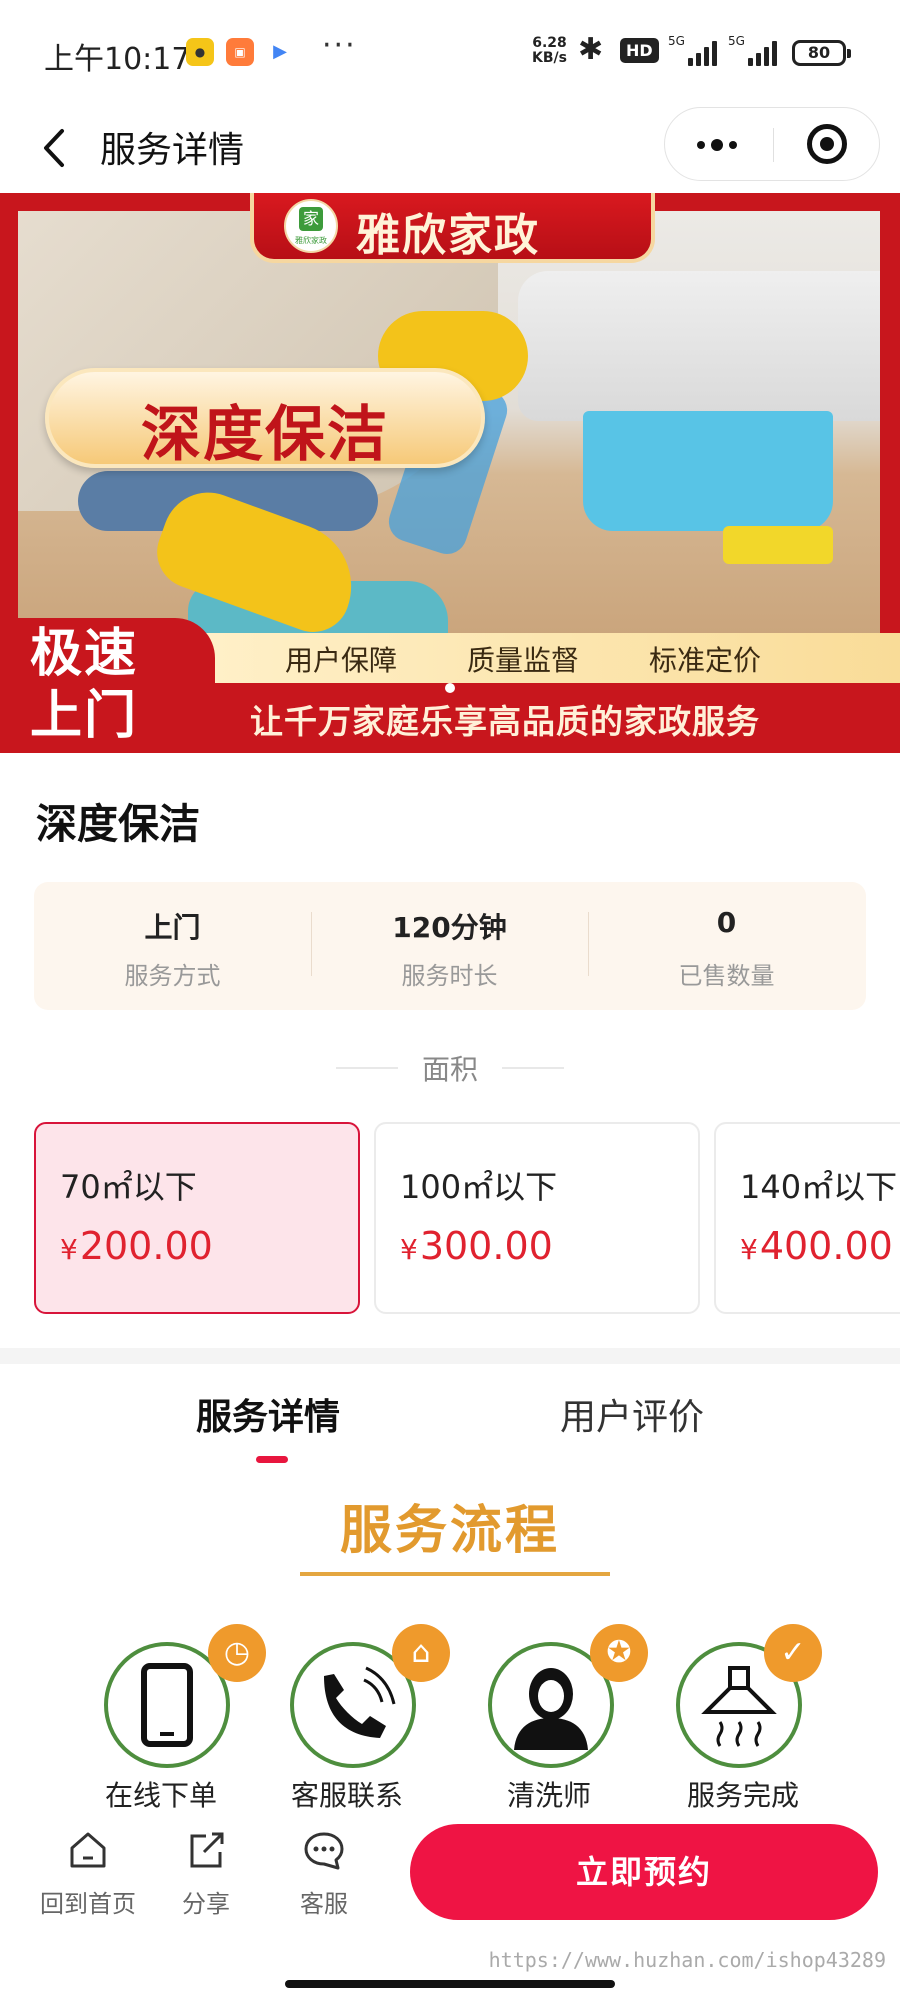 This screenshot has height=2000, width=900. I want to click on tab-service-details: 服务详情, so click(268, 1414).